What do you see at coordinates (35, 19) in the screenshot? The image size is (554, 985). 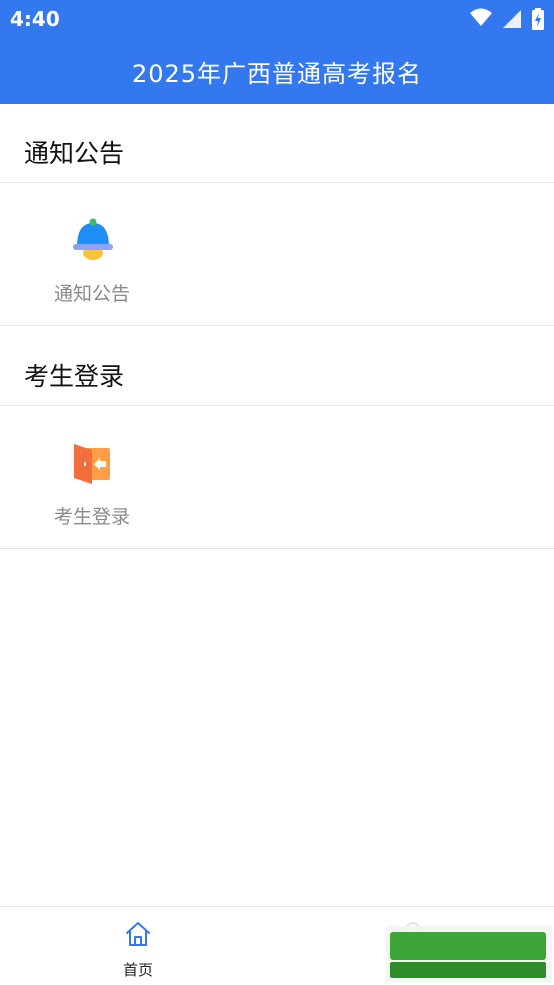 I see `status-time: 4:40` at bounding box center [35, 19].